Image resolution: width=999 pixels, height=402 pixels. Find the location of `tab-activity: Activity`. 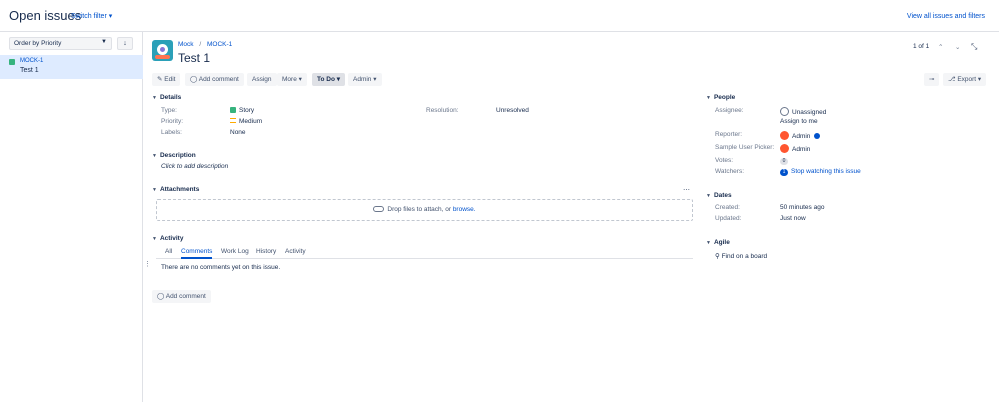

tab-activity: Activity is located at coordinates (295, 251).